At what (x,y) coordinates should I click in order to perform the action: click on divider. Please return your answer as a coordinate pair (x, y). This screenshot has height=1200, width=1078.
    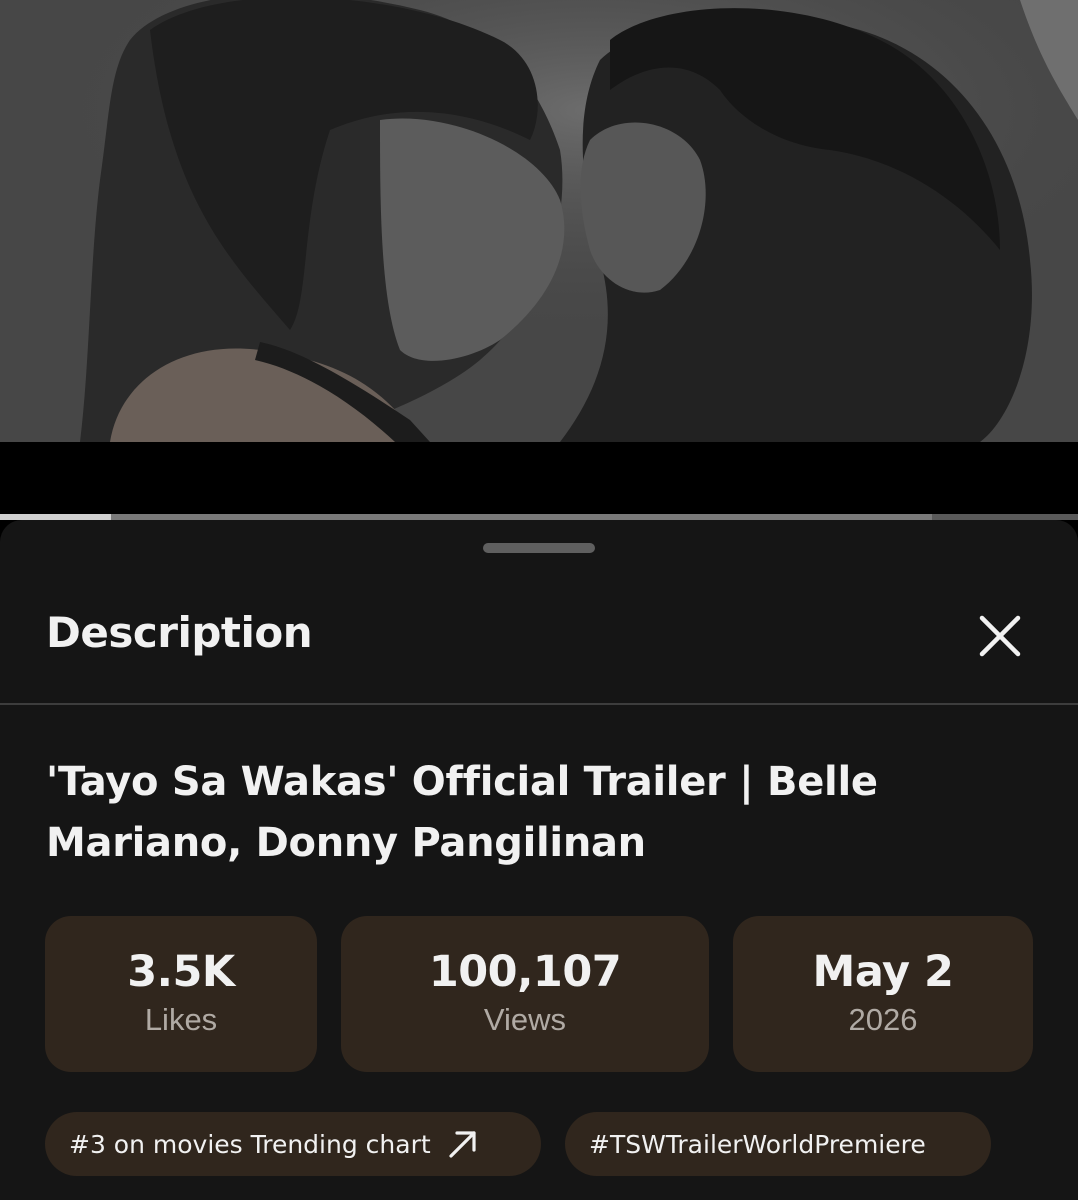
    Looking at the image, I should click on (539, 704).